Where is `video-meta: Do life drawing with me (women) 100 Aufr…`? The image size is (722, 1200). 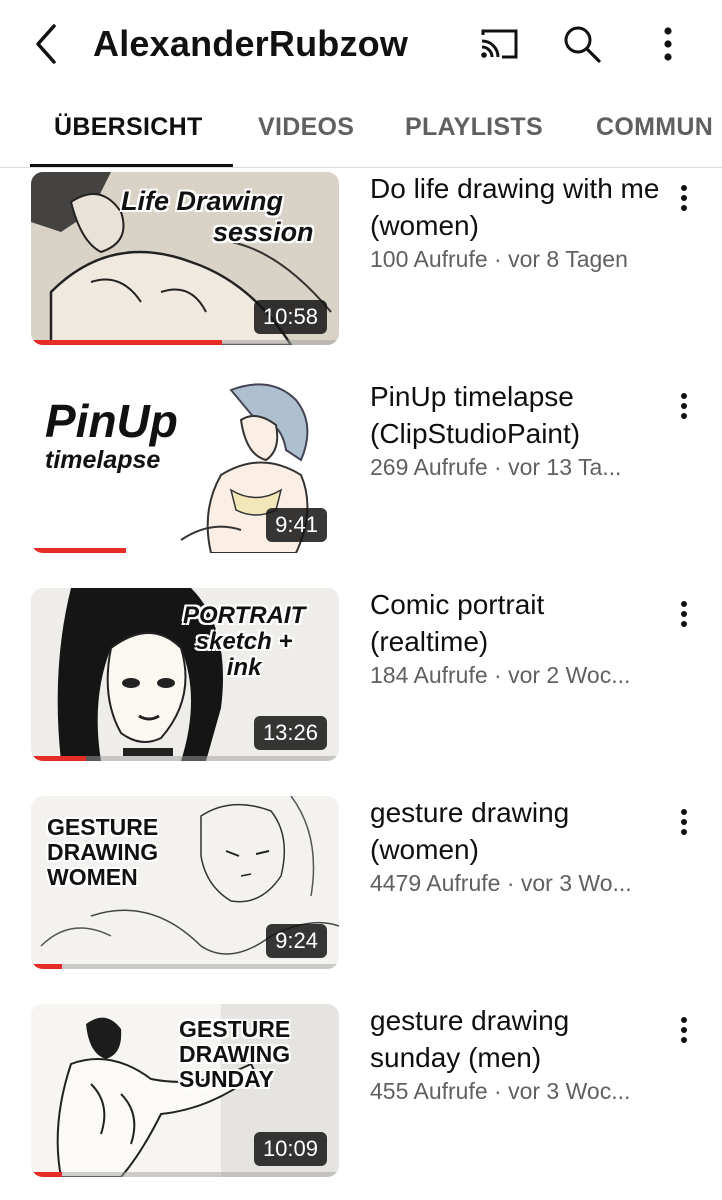 video-meta: Do life drawing with me (women) 100 Aufr… is located at coordinates (515, 222).